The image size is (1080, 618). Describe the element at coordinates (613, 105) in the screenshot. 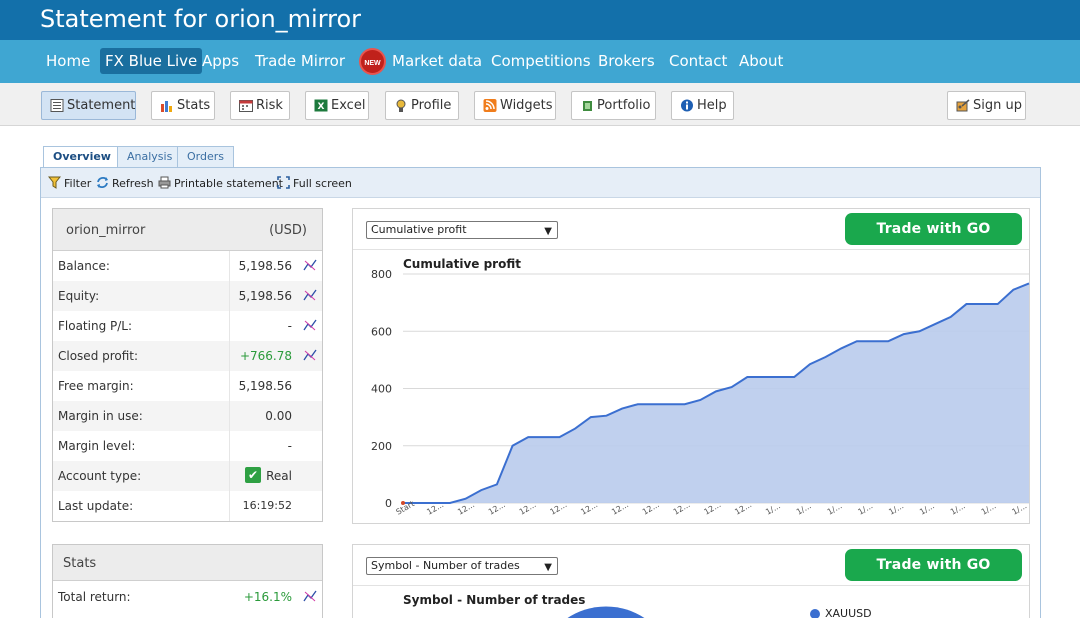

I see `portfolio-button: Portfolio` at that location.